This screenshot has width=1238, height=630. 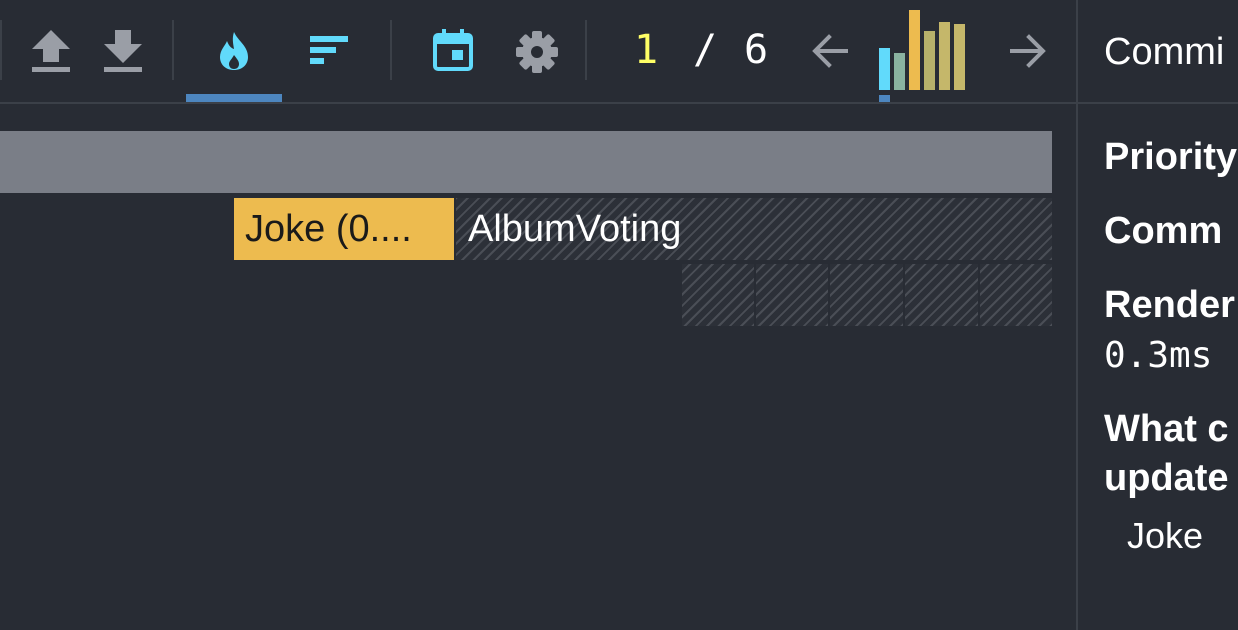 I want to click on gear-icon, so click(x=537, y=52).